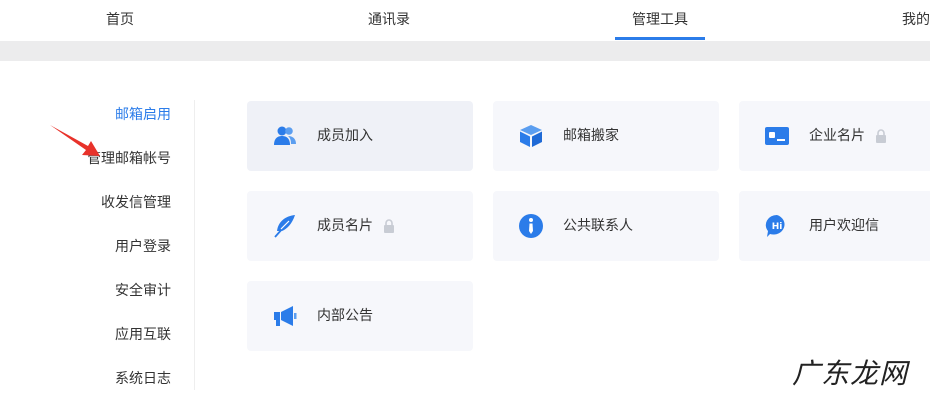 The image size is (930, 397). I want to click on tool-card-business-card: 企业名片, so click(834, 136).